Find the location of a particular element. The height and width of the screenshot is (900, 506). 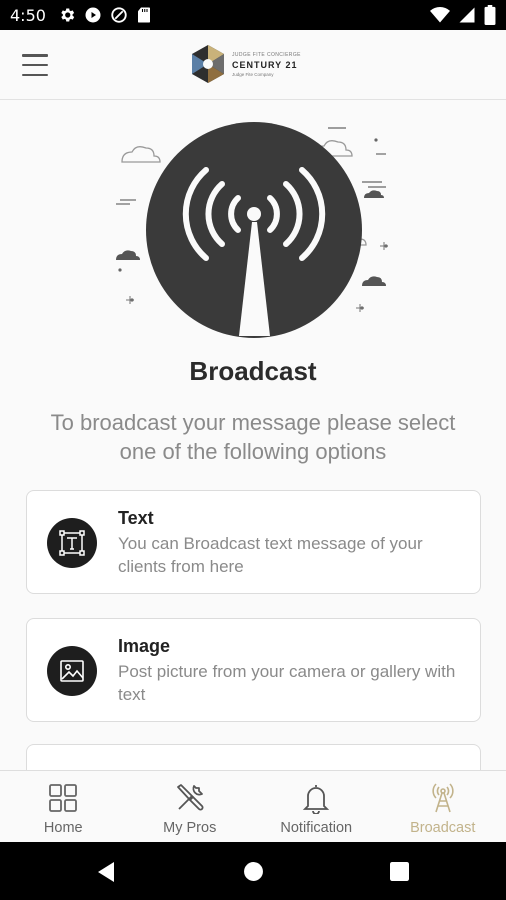

wifi-icon is located at coordinates (440, 15).